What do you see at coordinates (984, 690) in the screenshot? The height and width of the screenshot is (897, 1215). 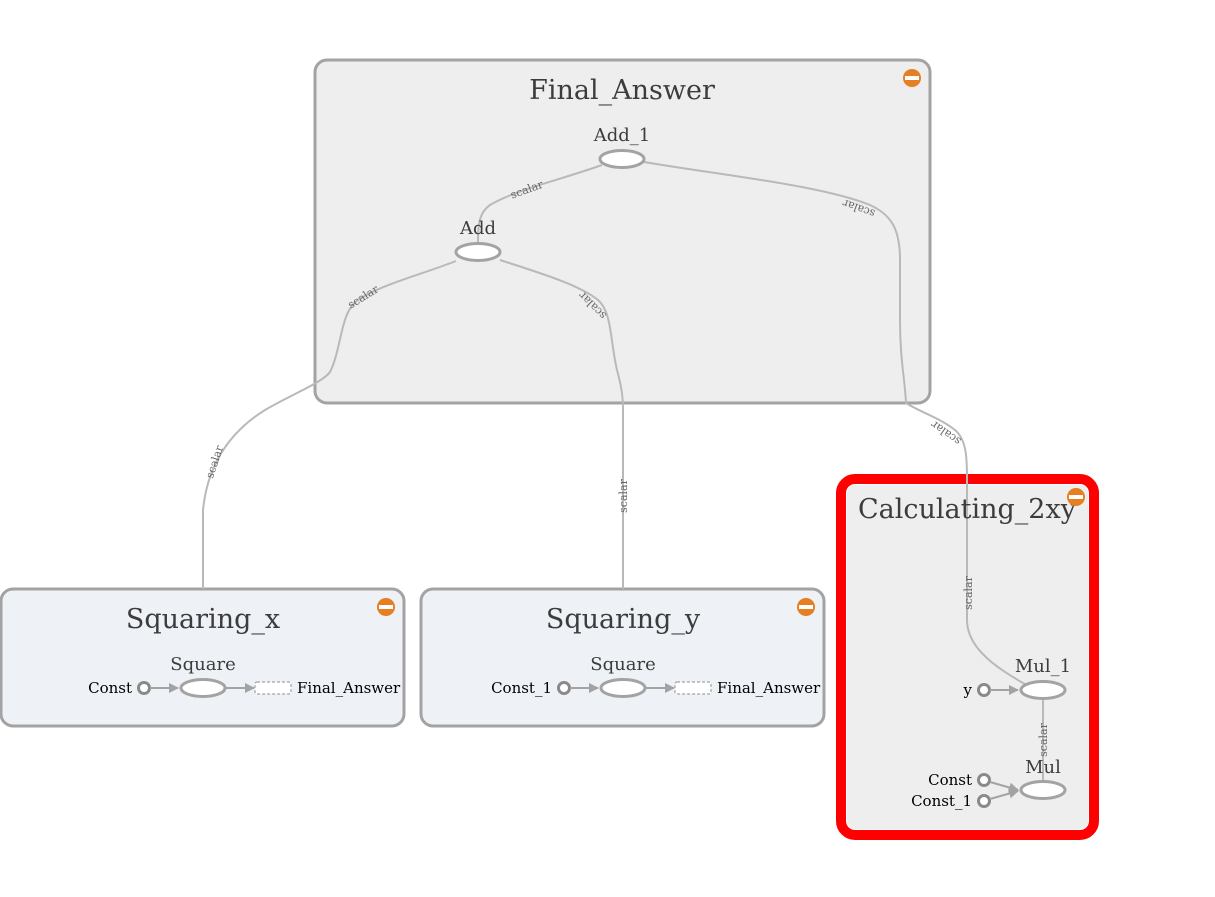 I see `y-node` at bounding box center [984, 690].